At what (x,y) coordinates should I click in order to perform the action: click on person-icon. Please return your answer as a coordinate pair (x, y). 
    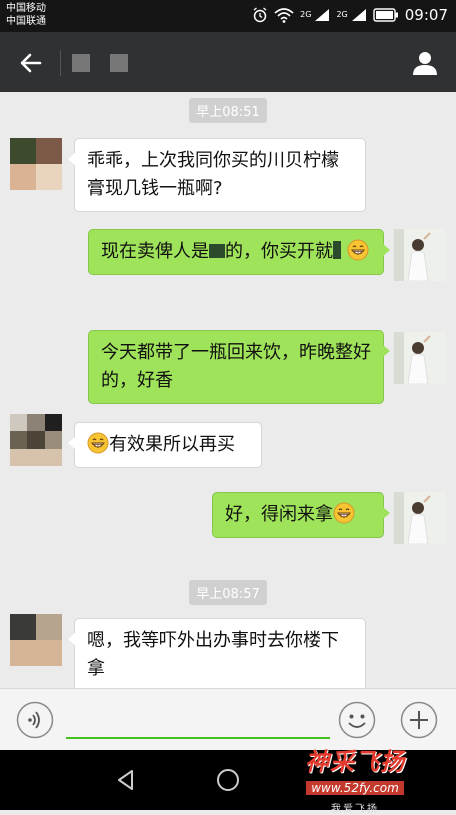
    Looking at the image, I should click on (425, 63).